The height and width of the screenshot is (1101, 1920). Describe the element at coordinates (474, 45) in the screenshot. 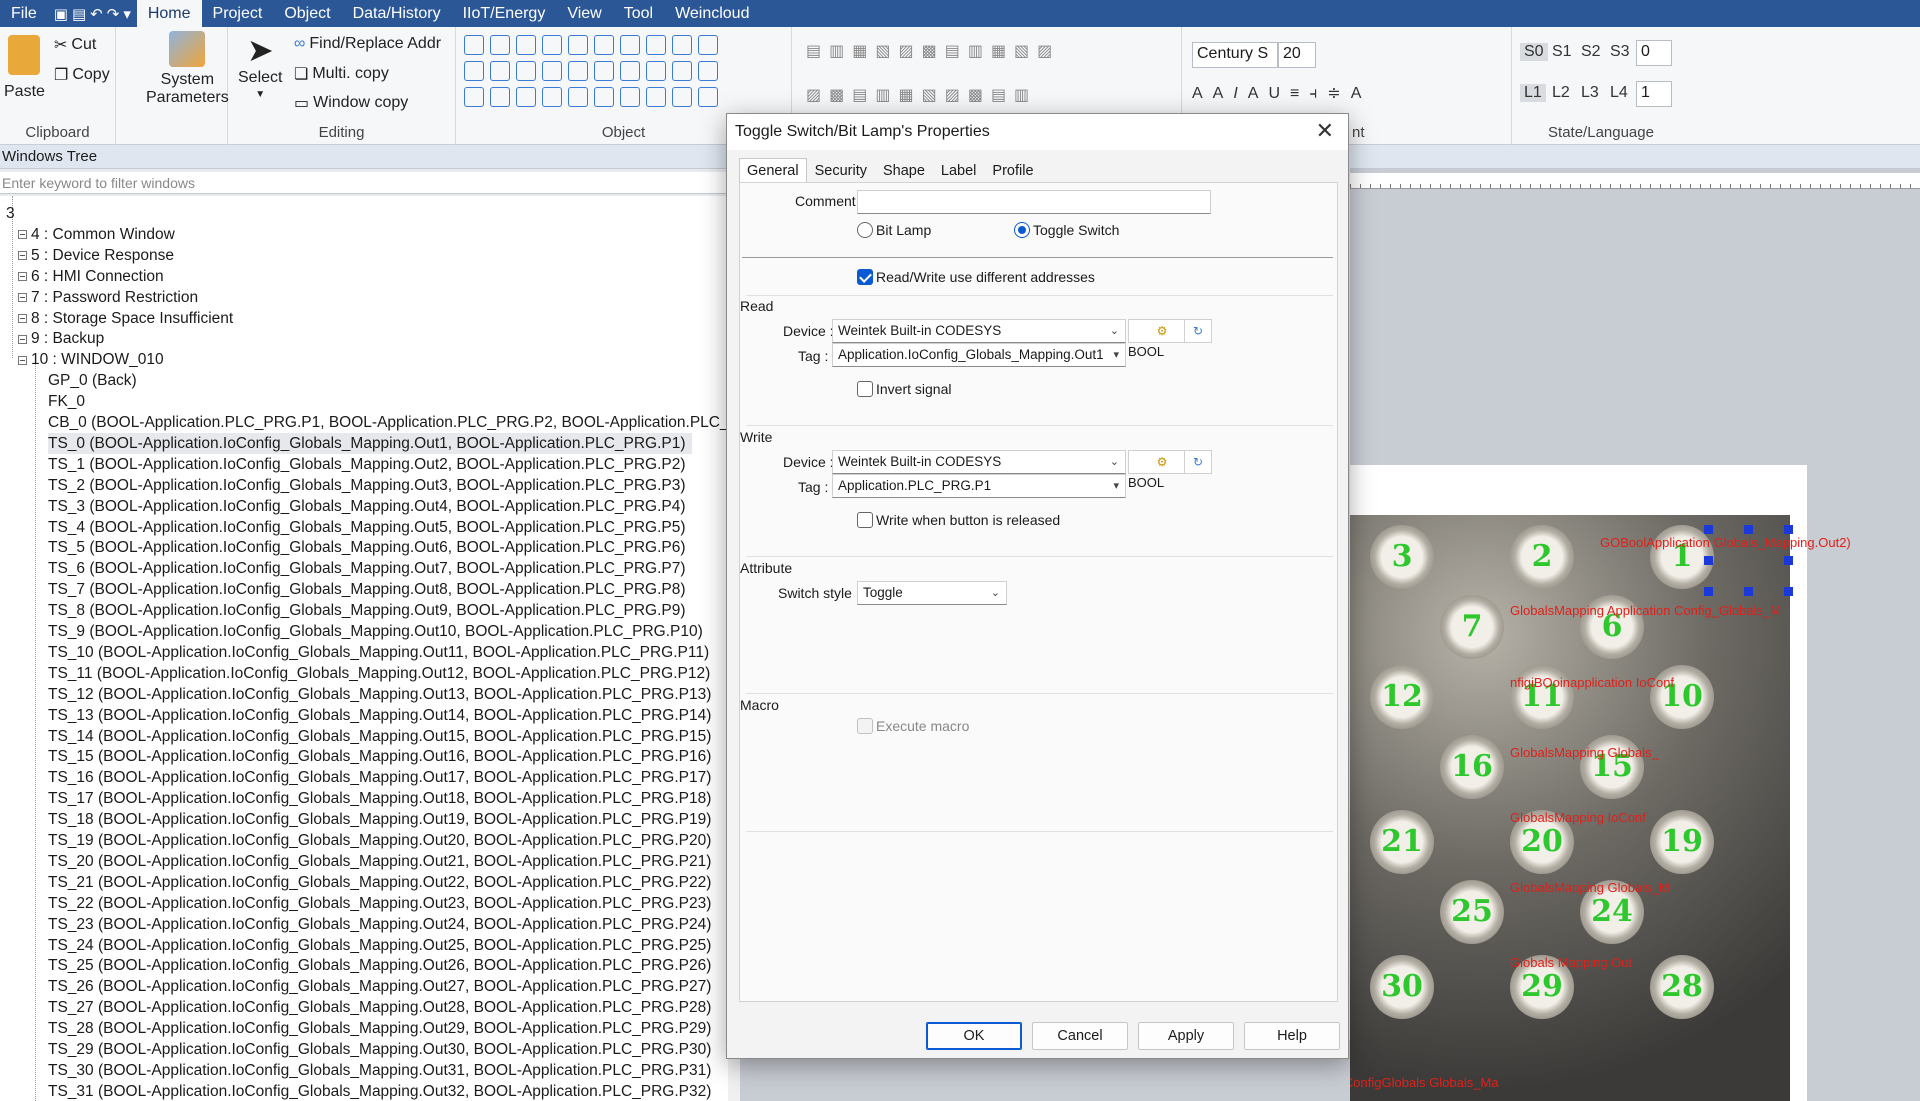

I see `bit-lamp-icon` at that location.